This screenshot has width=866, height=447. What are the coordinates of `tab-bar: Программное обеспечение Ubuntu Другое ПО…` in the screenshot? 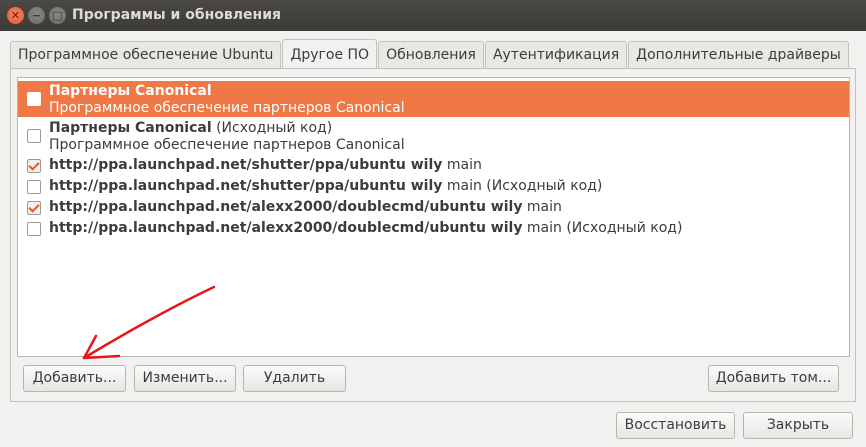 It's located at (430, 54).